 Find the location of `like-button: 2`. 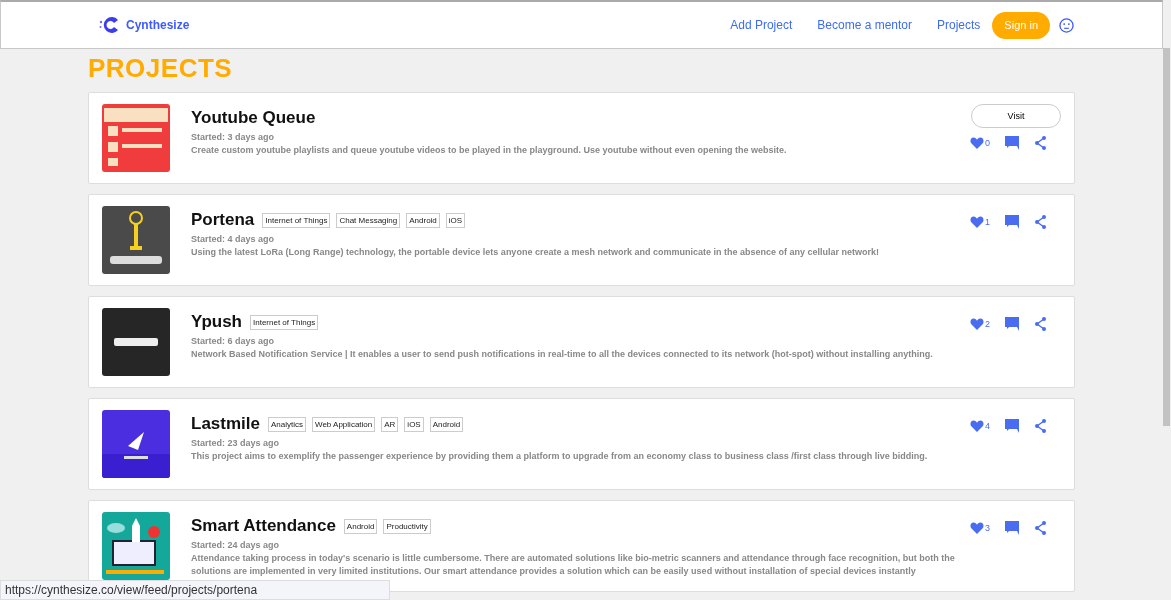

like-button: 2 is located at coordinates (980, 324).